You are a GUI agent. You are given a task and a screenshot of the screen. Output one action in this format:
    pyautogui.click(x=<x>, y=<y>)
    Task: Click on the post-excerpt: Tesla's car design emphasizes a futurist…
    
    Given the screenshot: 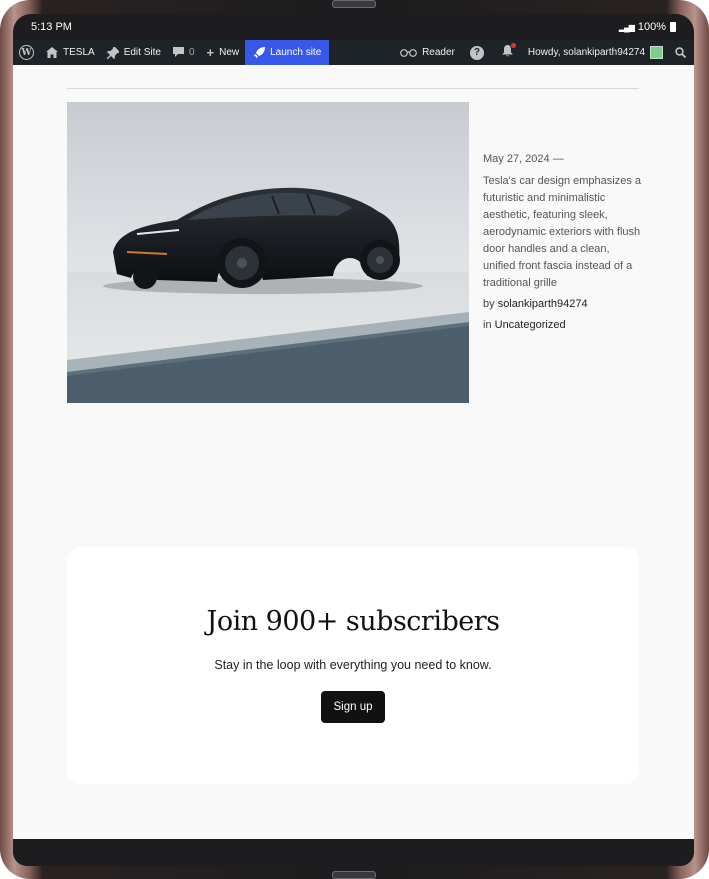 What is the action you would take?
    pyautogui.click(x=562, y=232)
    